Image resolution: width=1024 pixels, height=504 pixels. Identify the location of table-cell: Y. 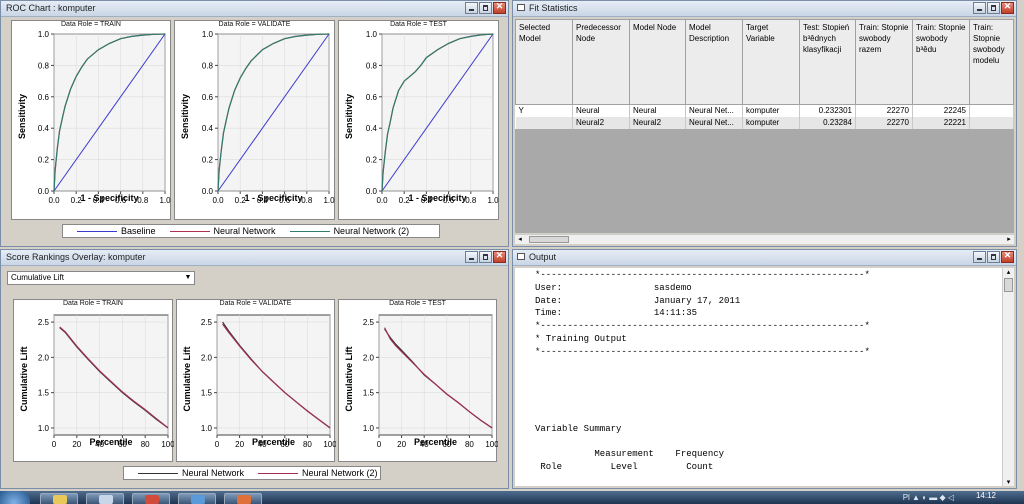
(544, 110).